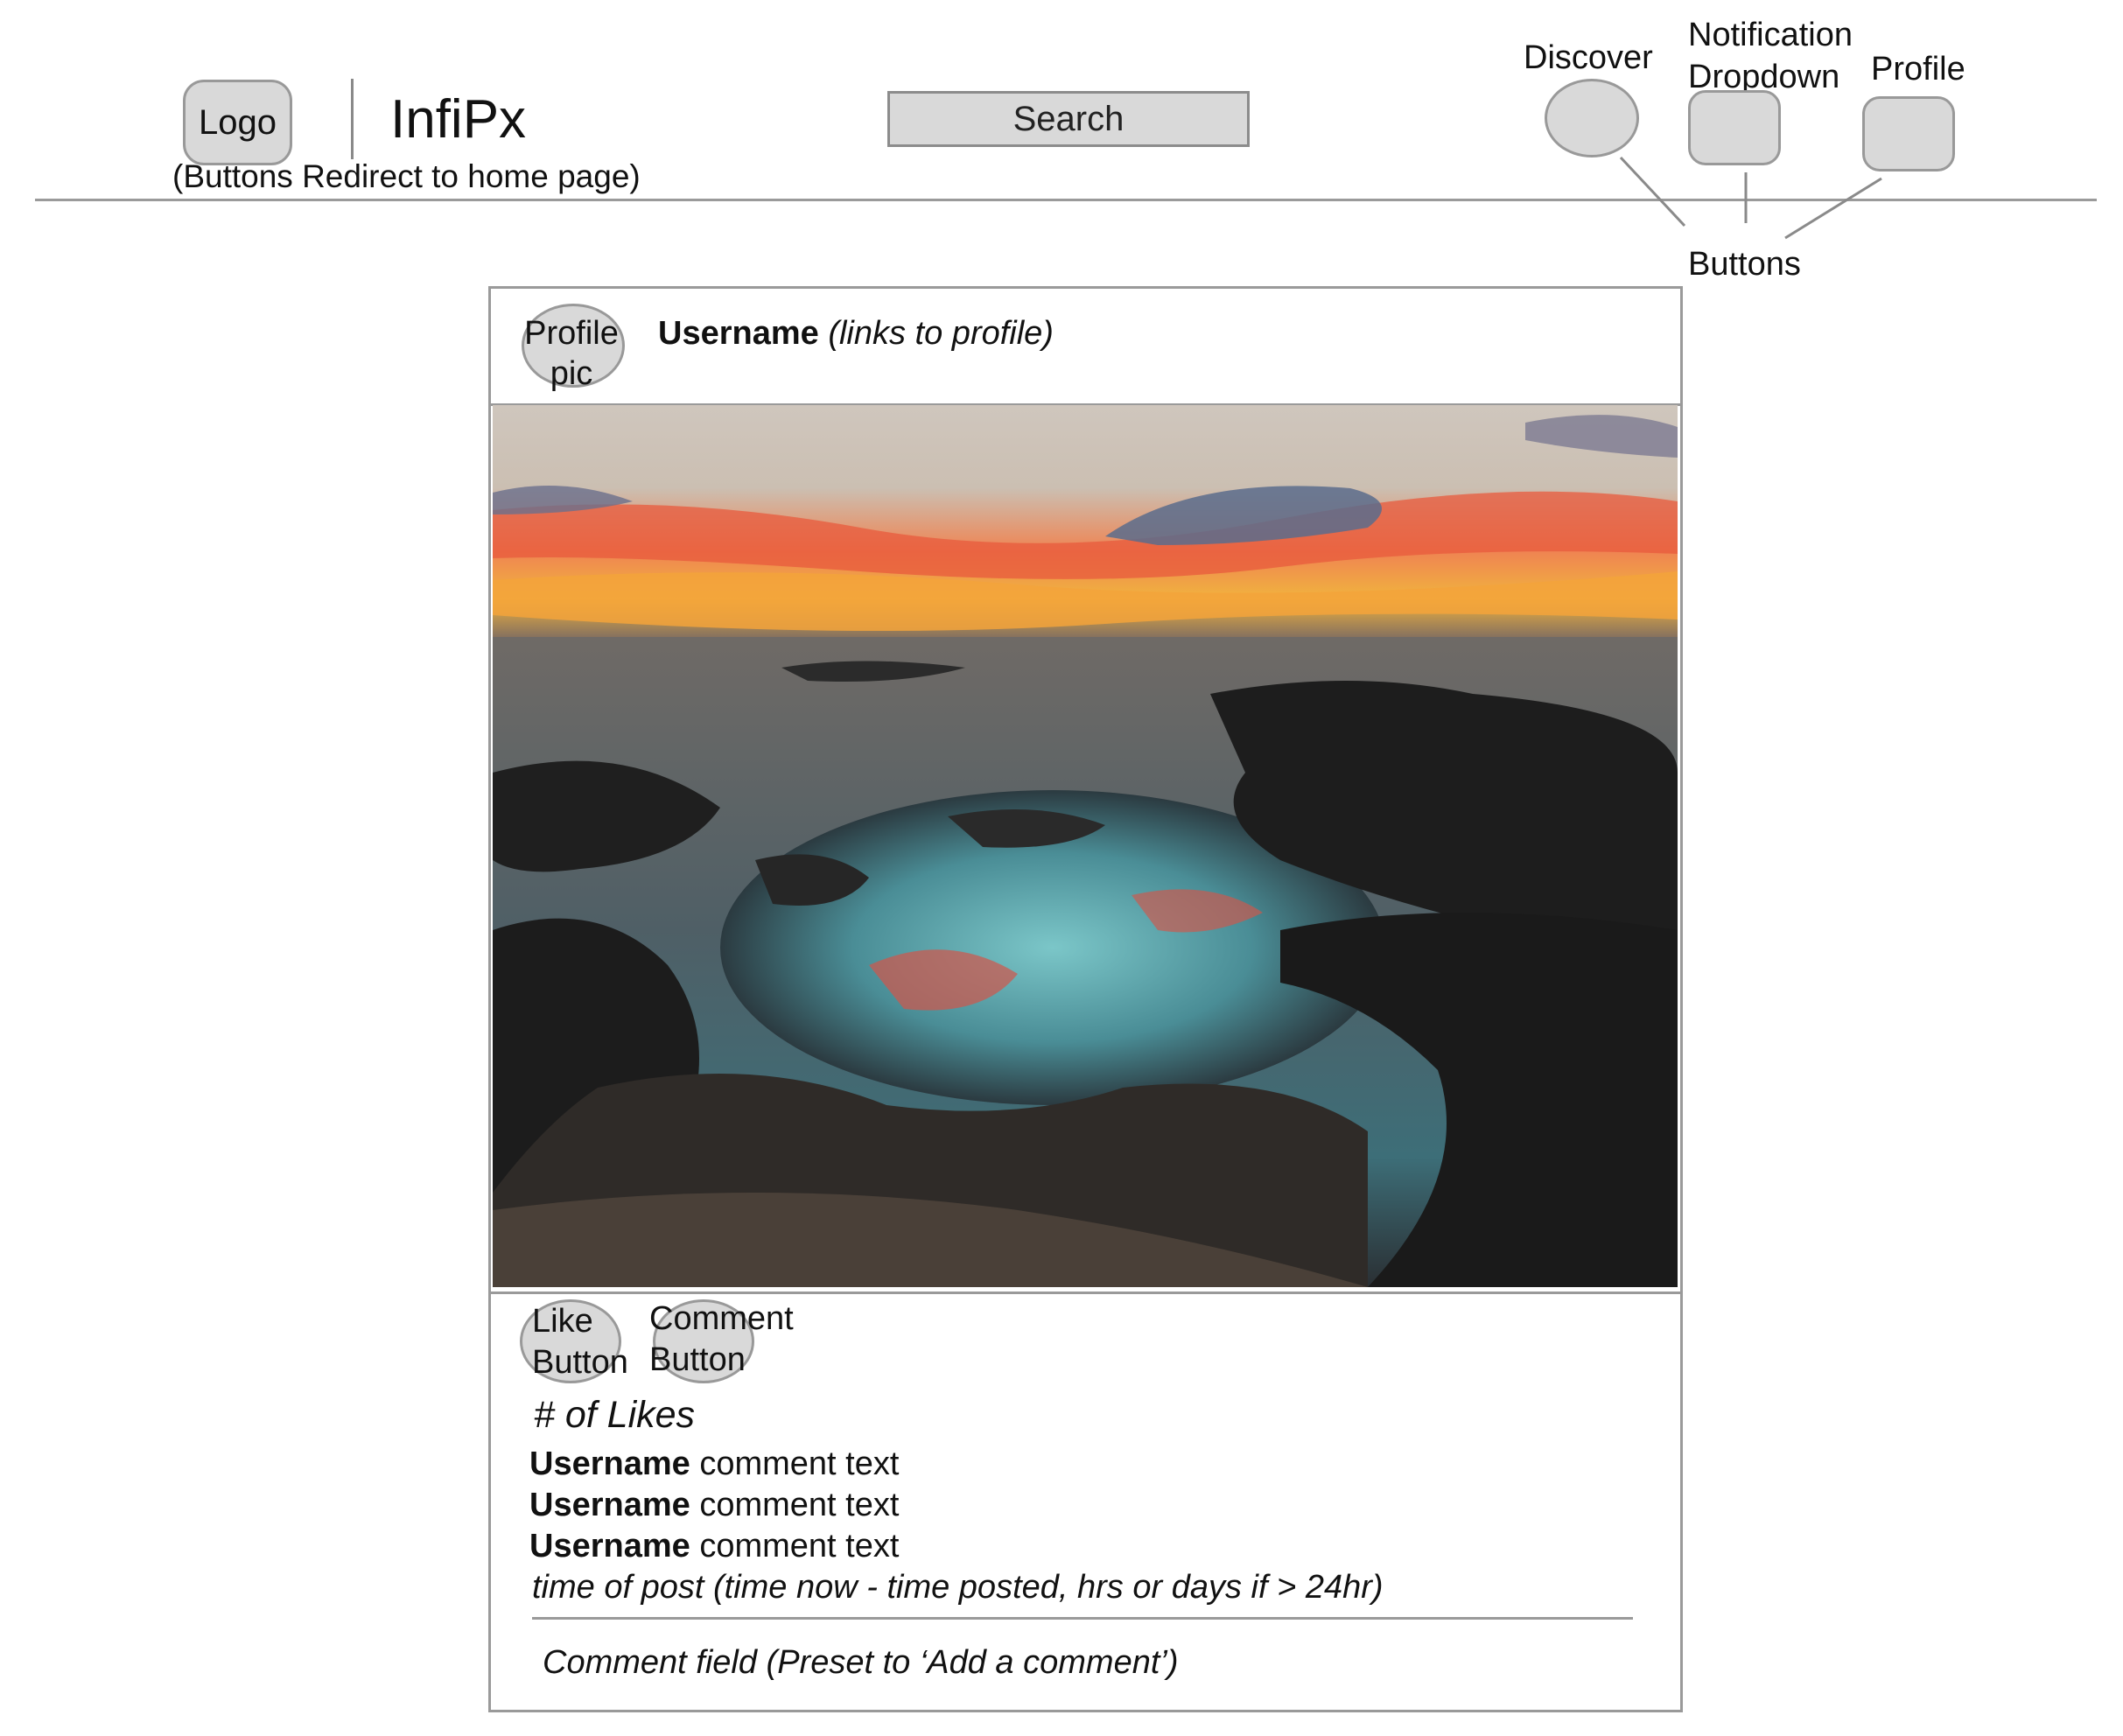 This screenshot has height=1736, width=2123. Describe the element at coordinates (580, 1342) in the screenshot. I see `like-button-label: Like Button` at that location.